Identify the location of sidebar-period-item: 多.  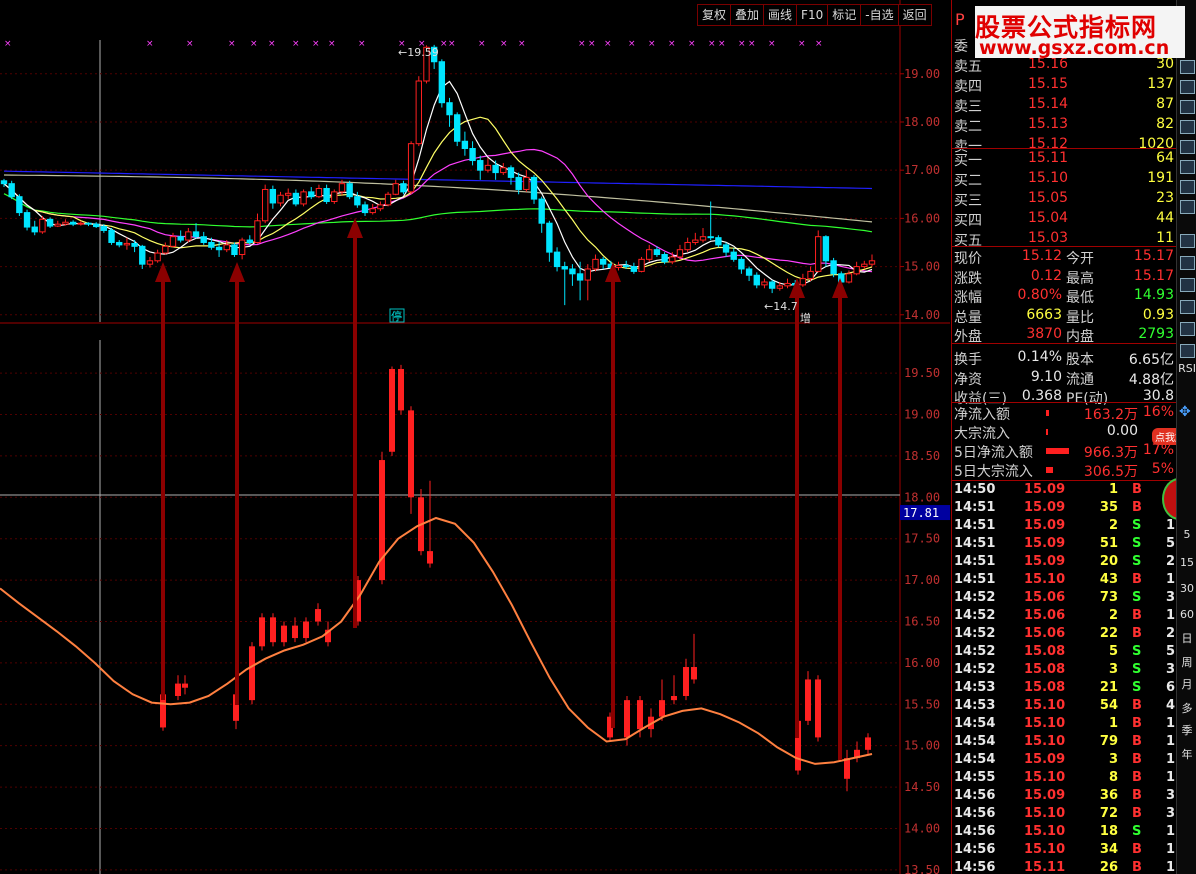
(1187, 708).